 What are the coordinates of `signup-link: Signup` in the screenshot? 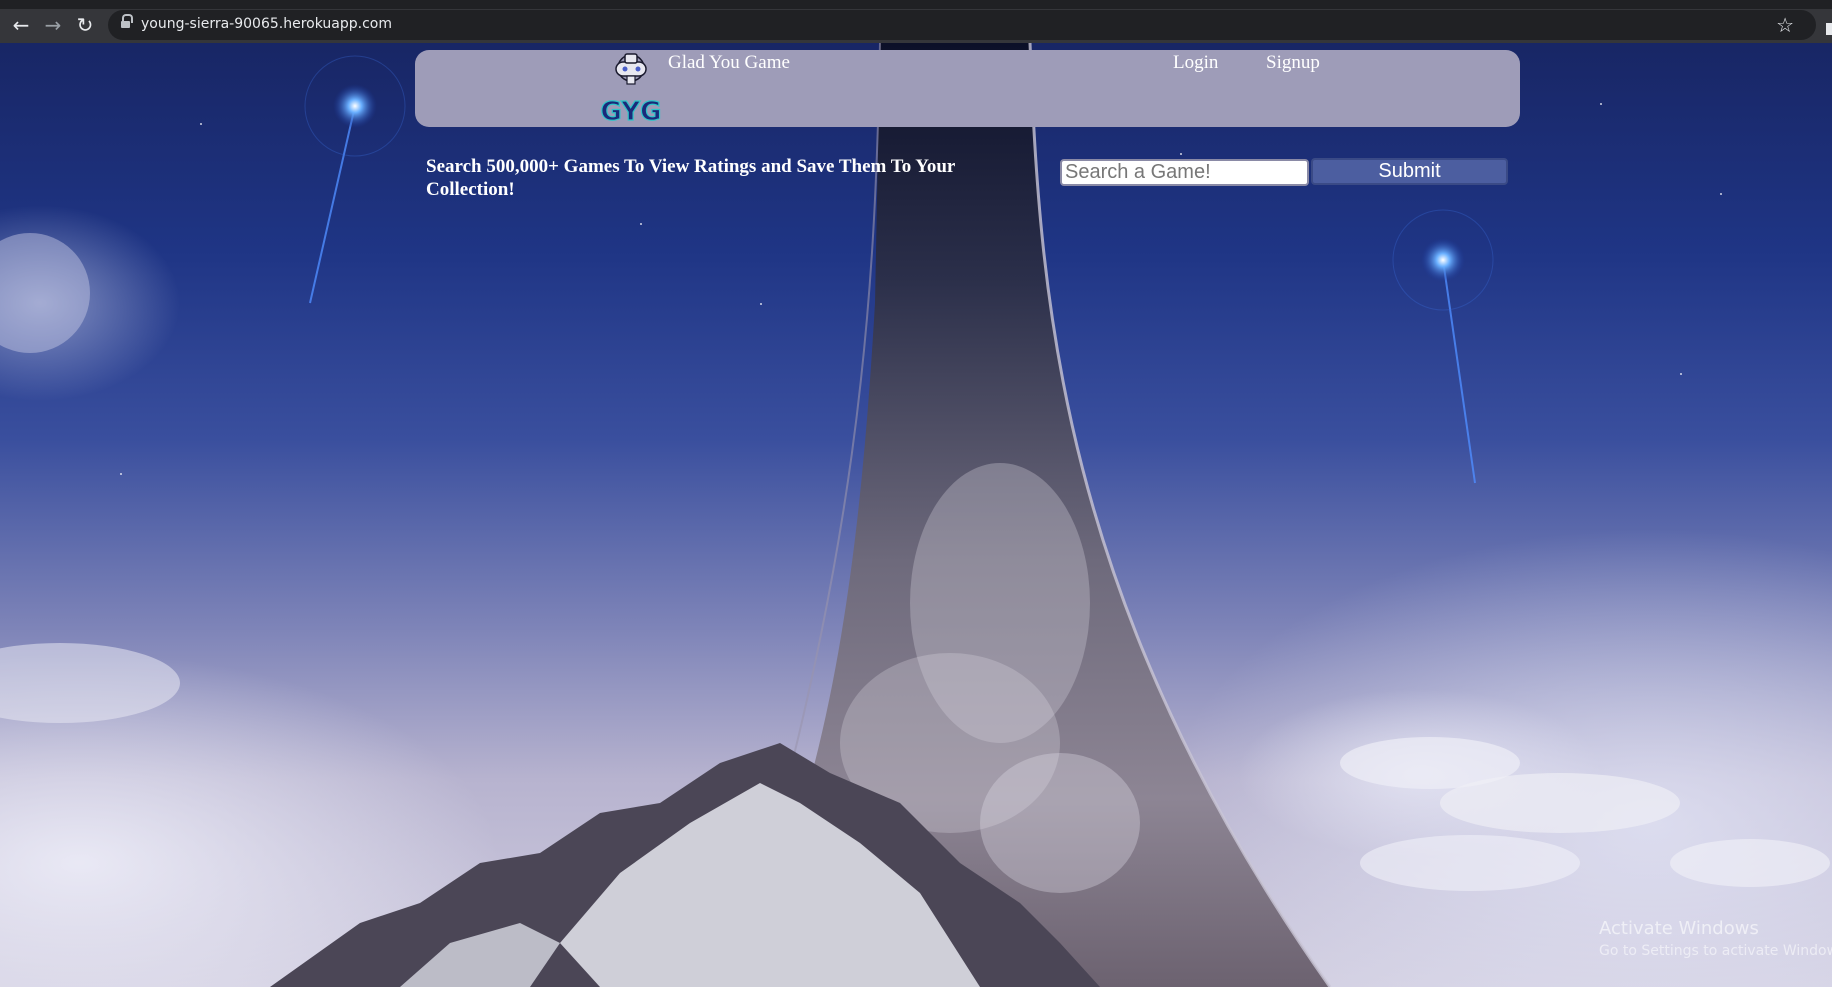 It's located at (1293, 63).